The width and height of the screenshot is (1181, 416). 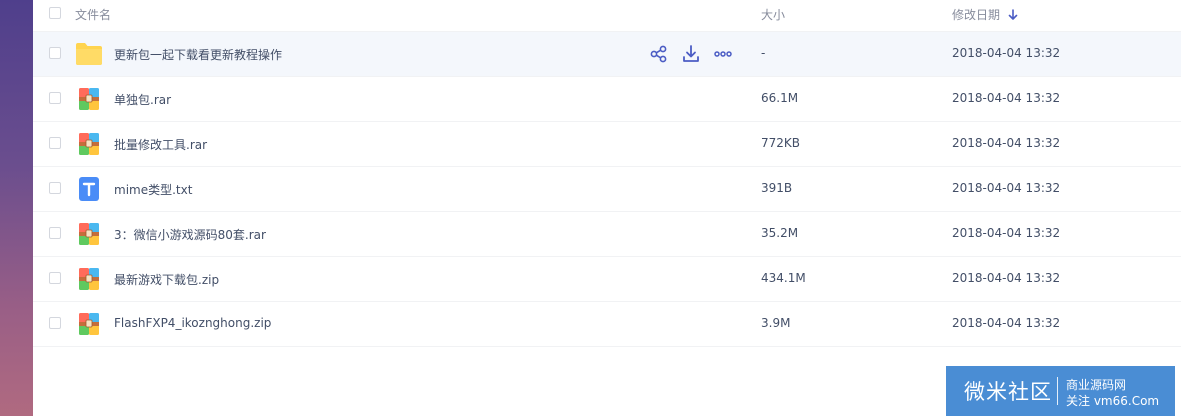 I want to click on sort-descending-icon, so click(x=1013, y=15).